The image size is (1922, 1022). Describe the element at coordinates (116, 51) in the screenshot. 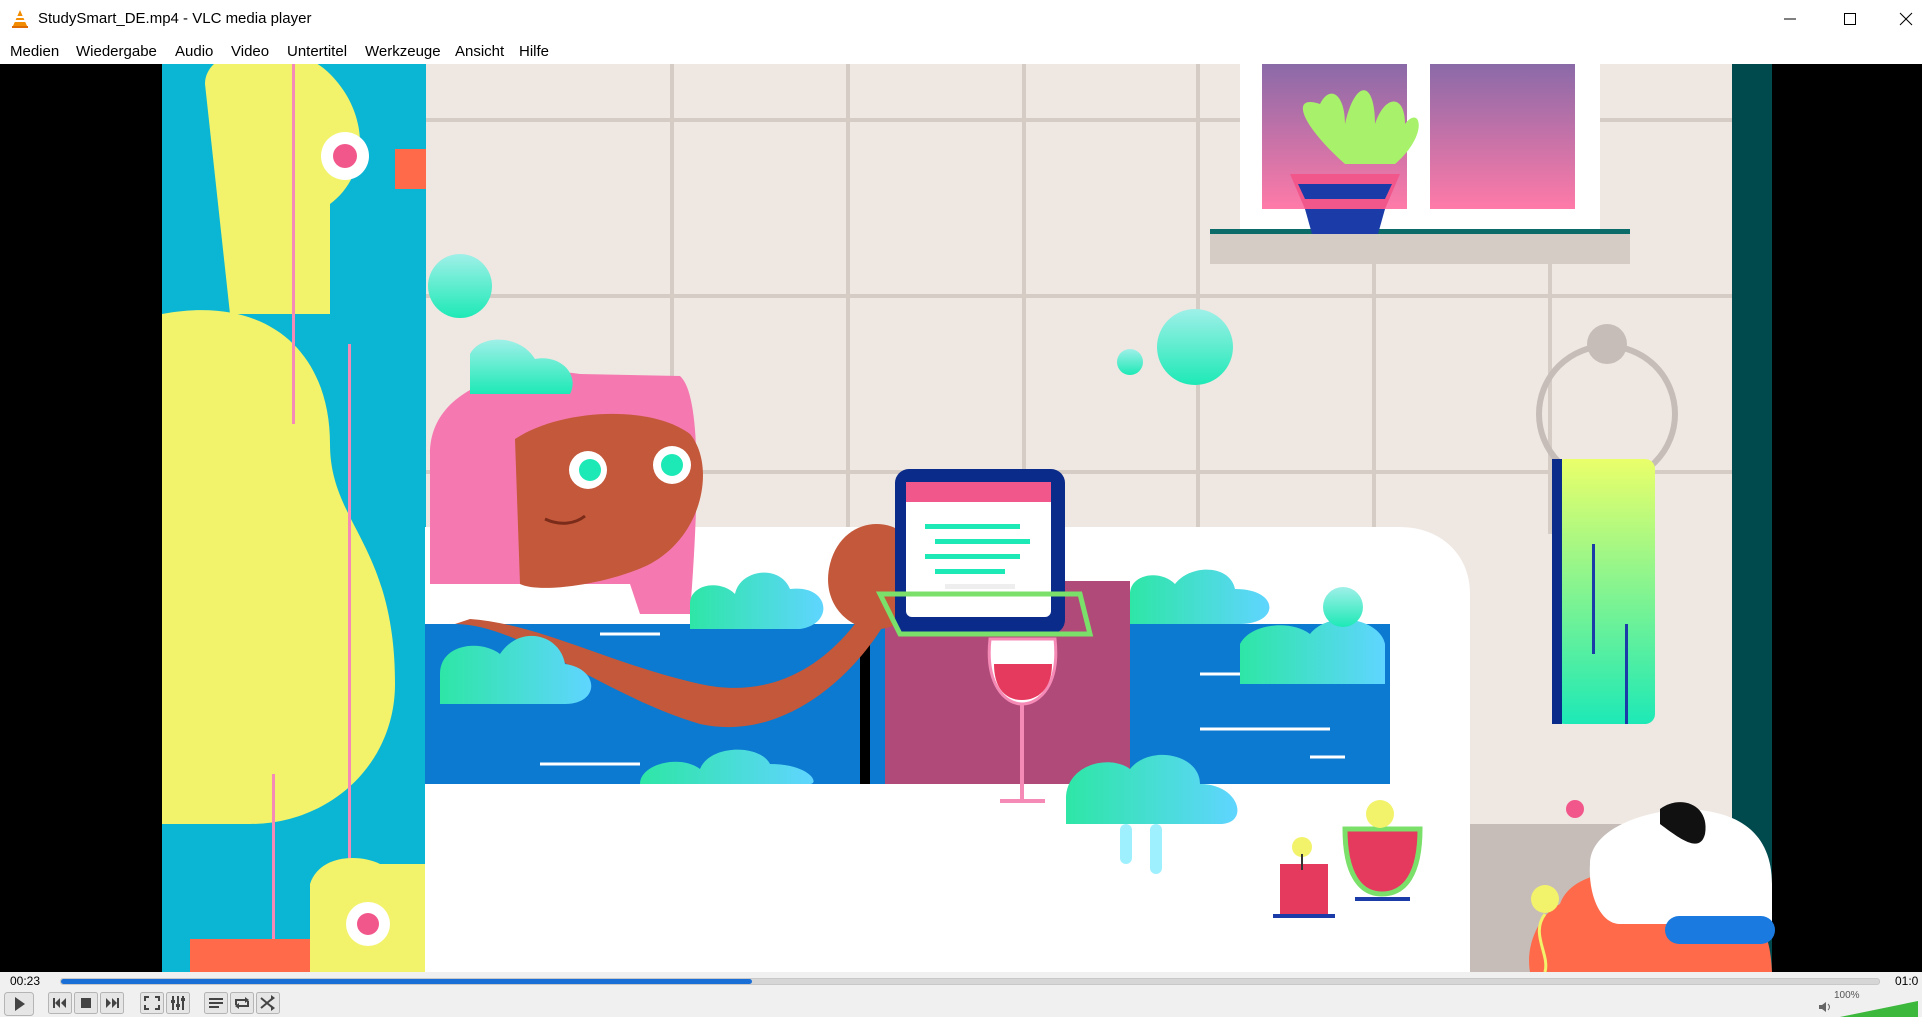

I see `menu-wiedergabe: Wiedergabe` at that location.